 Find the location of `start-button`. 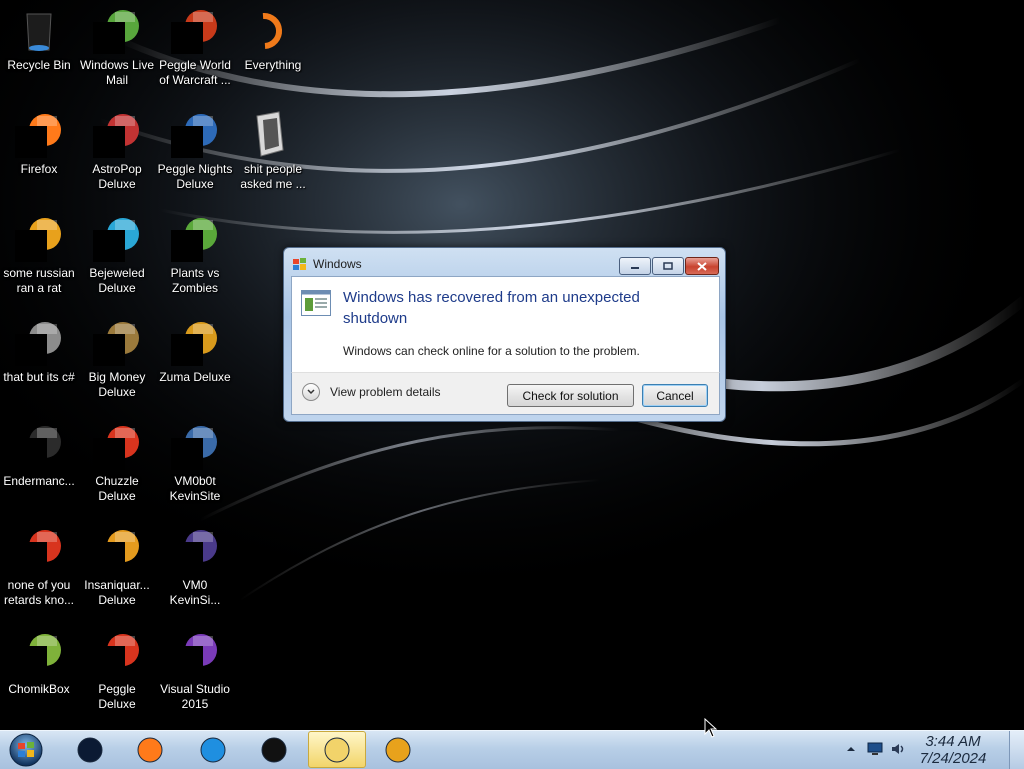

start-button is located at coordinates (26, 750).